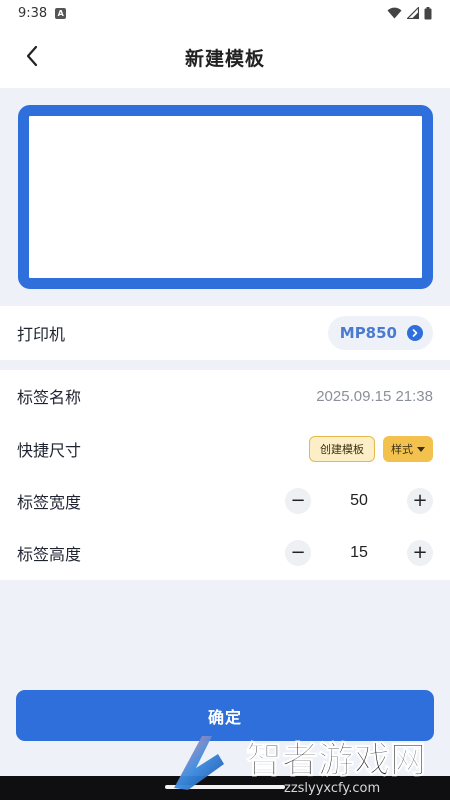 Image resolution: width=450 pixels, height=800 pixels. What do you see at coordinates (225, 501) in the screenshot?
I see `label-width-row: 标签宽度 − 50 +` at bounding box center [225, 501].